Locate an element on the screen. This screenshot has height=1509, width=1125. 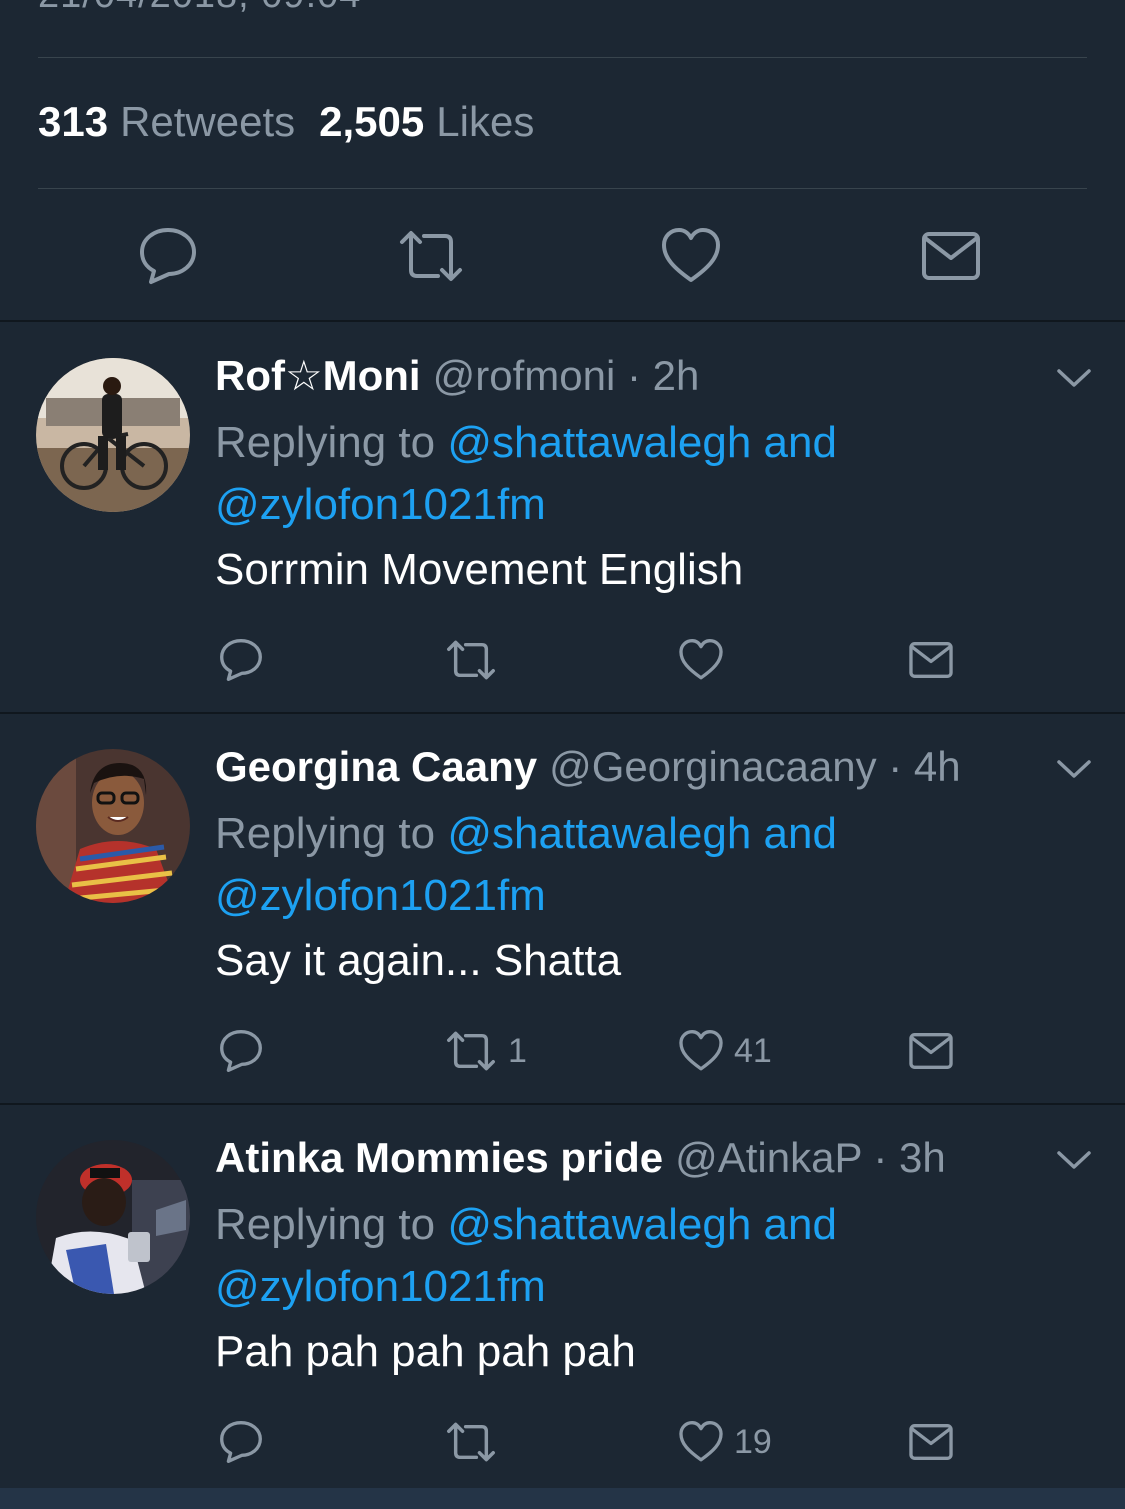
reply-header: Georgina Caany @Georginacaany · 4h is located at coordinates (588, 767).